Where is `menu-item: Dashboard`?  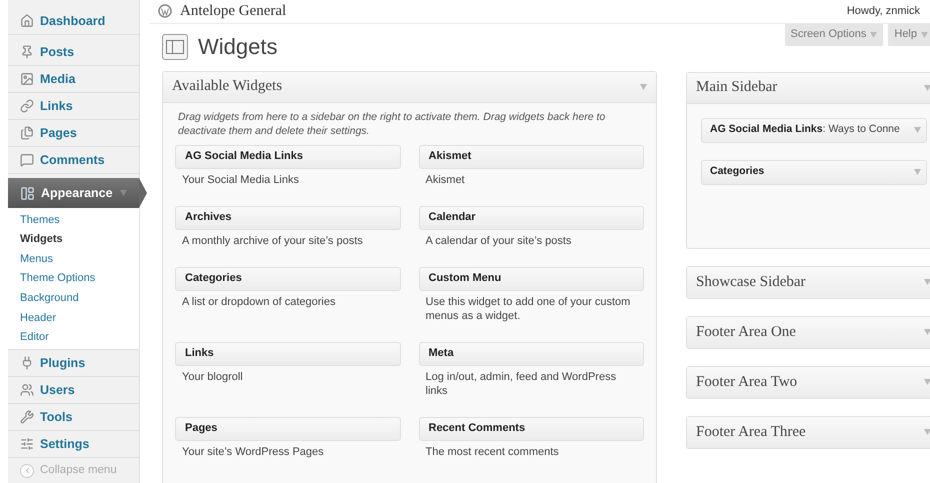 menu-item: Dashboard is located at coordinates (73, 21).